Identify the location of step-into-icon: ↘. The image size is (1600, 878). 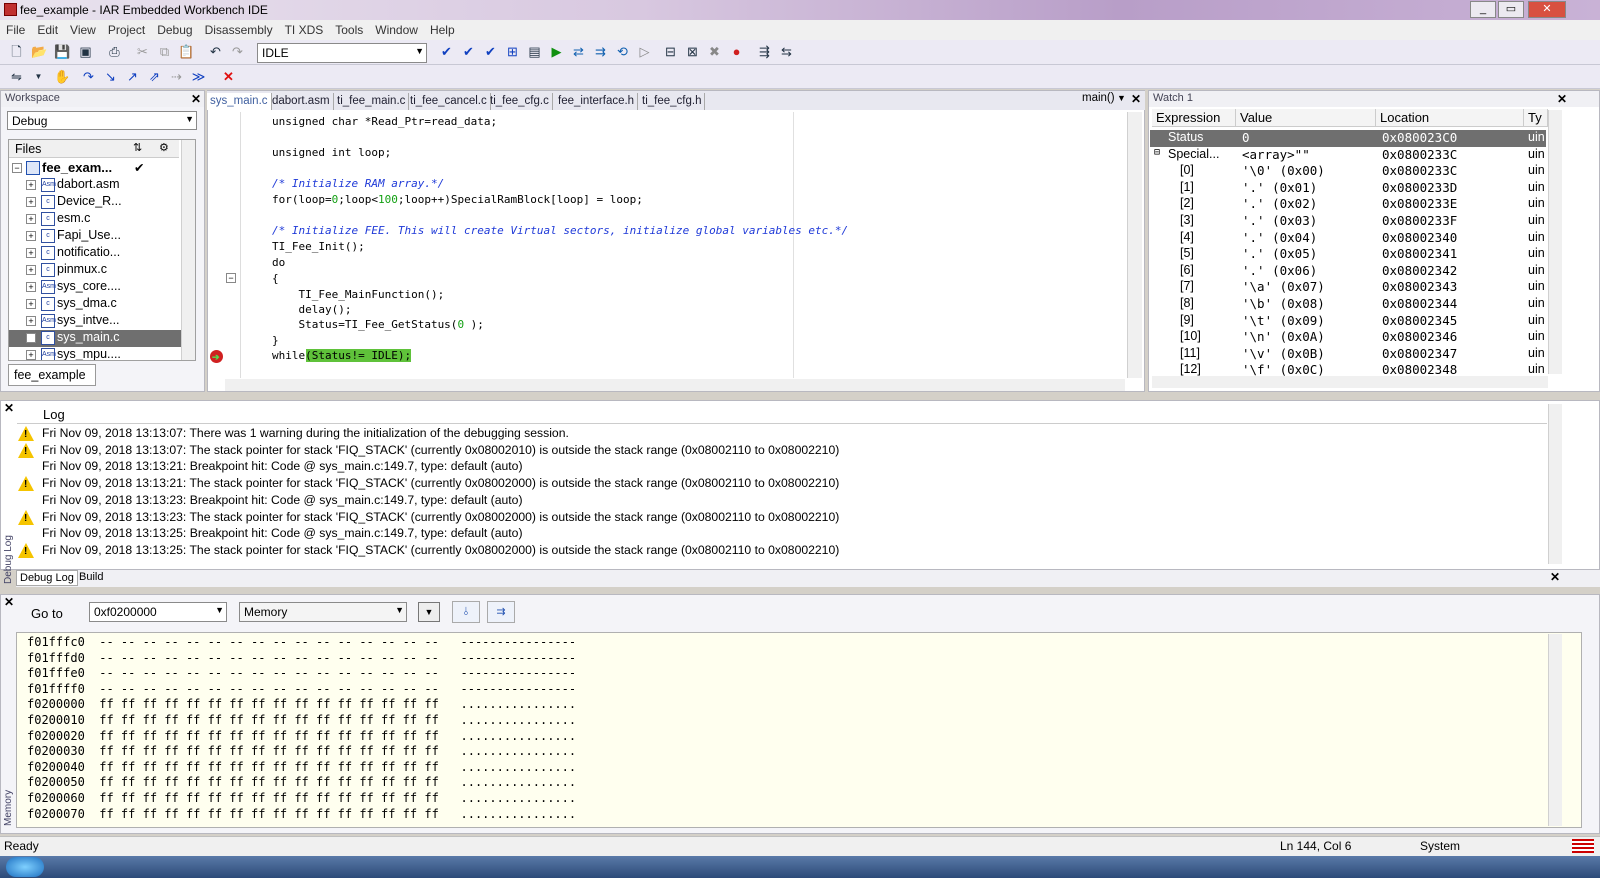
(110, 76).